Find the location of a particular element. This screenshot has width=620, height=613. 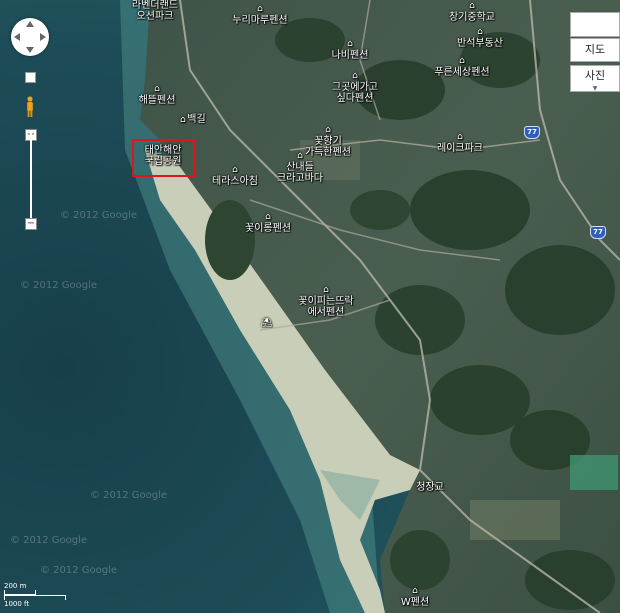

label-national-park: 태안해안 국립공원 is located at coordinates (163, 156).